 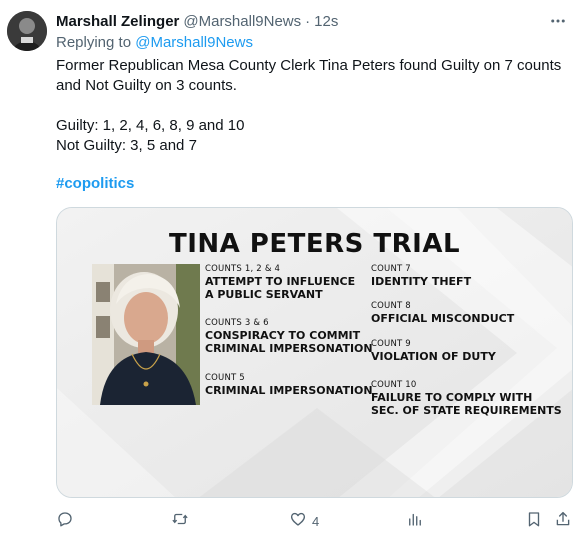 I want to click on count-title: A PUBLIC SERVANT, so click(x=264, y=294).